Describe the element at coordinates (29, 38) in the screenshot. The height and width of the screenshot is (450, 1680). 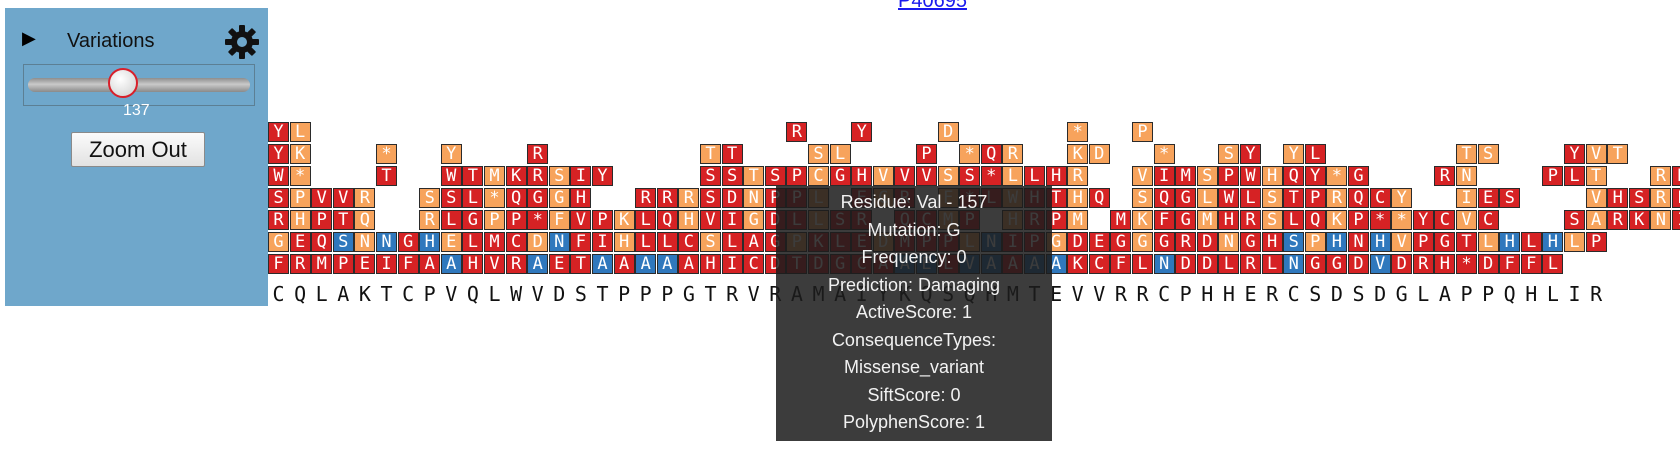
I see `expand-toggle-icon: ▶` at that location.